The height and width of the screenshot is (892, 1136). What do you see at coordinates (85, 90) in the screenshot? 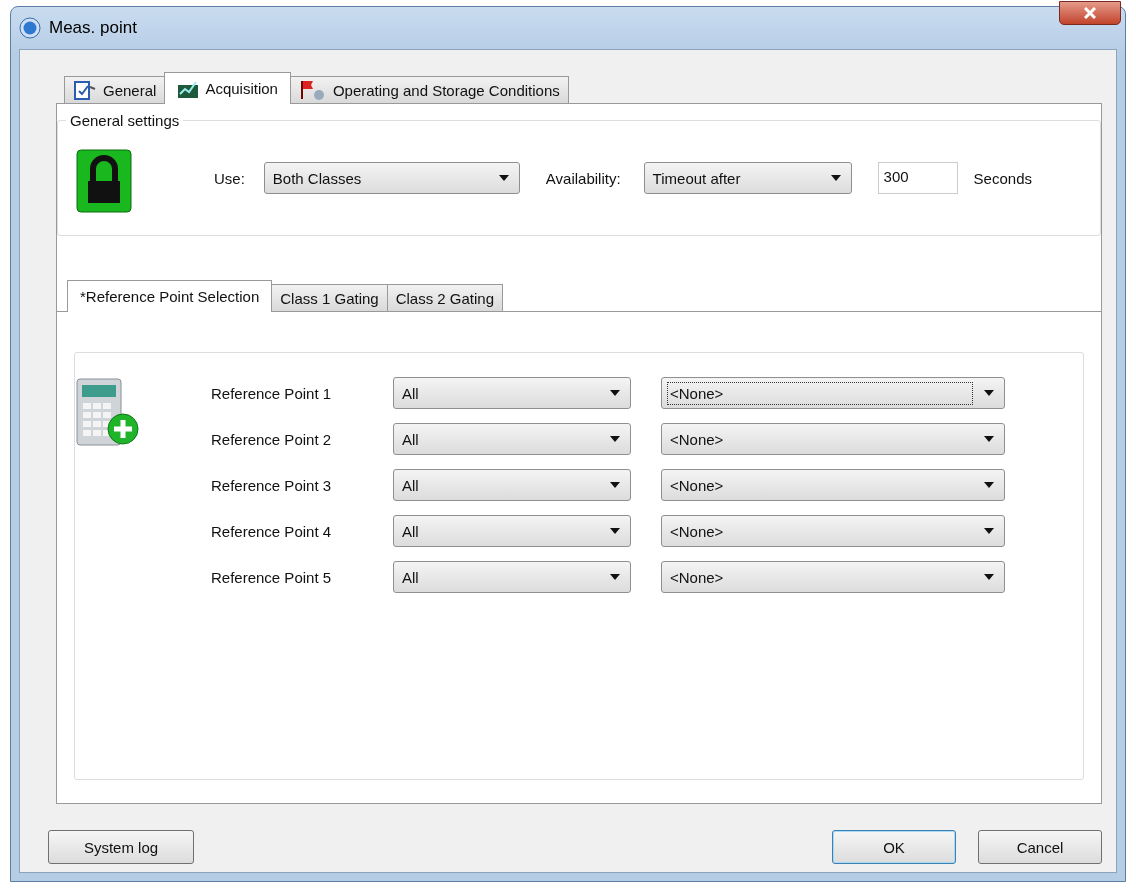
I see `clipboard-icon` at bounding box center [85, 90].